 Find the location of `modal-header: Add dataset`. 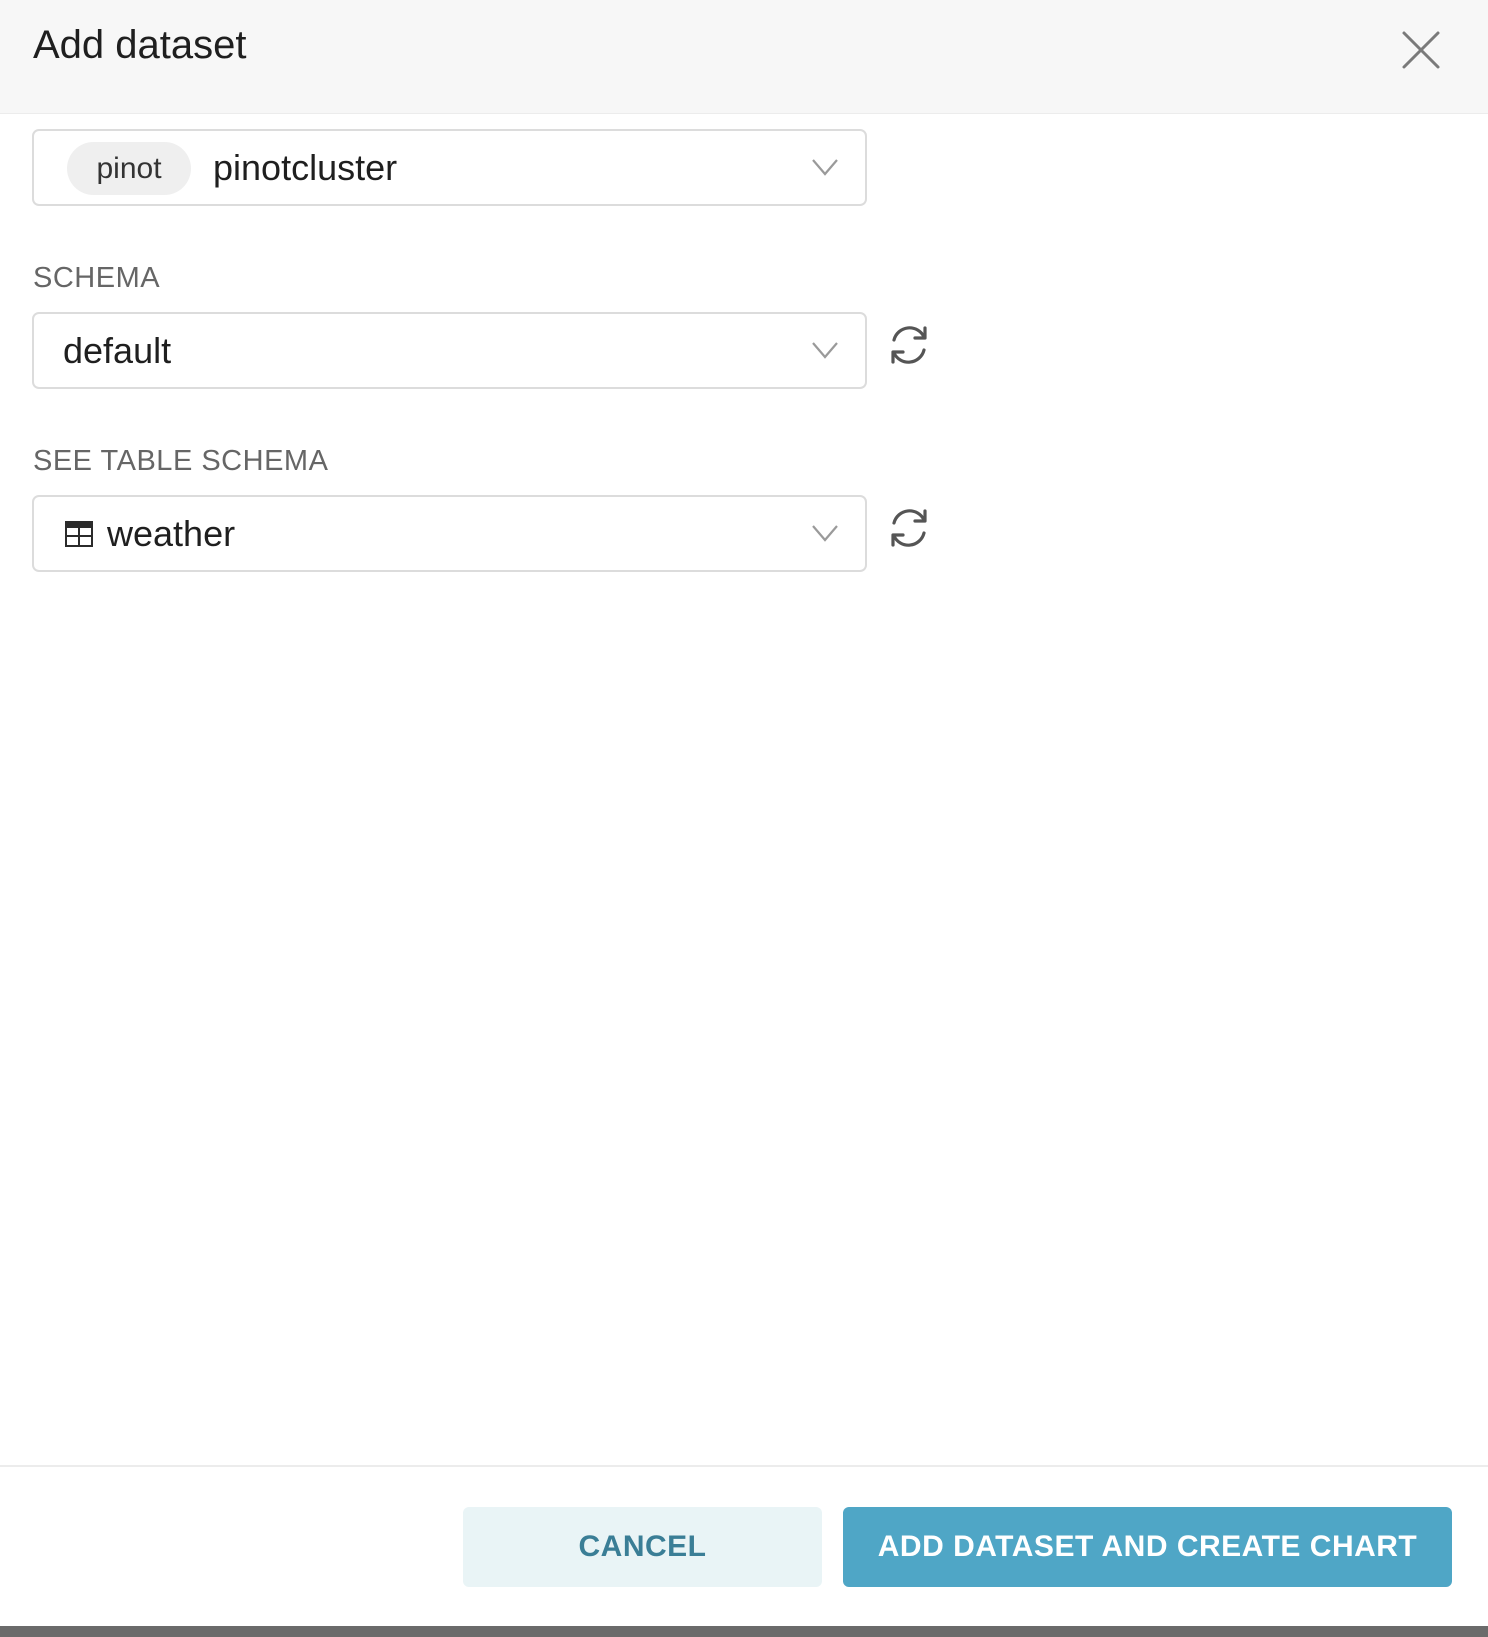

modal-header: Add dataset is located at coordinates (744, 57).